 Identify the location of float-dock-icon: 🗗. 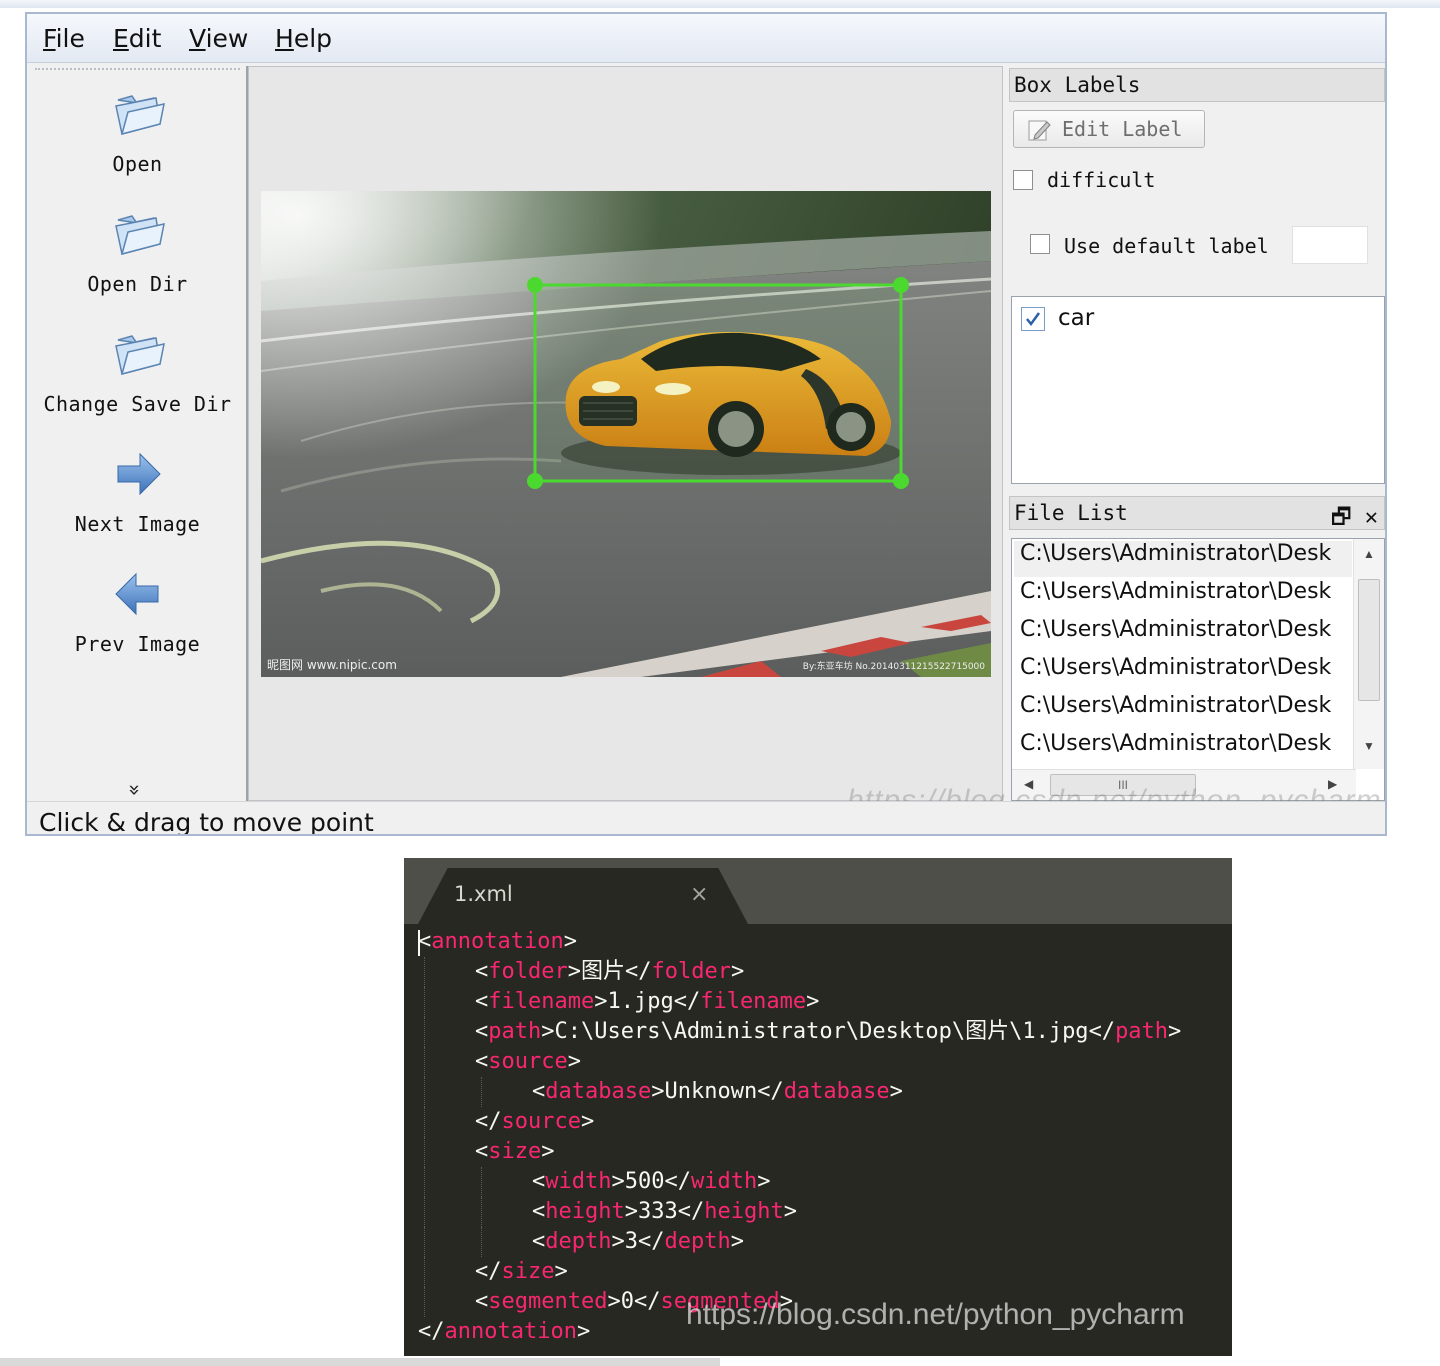
(1341, 517).